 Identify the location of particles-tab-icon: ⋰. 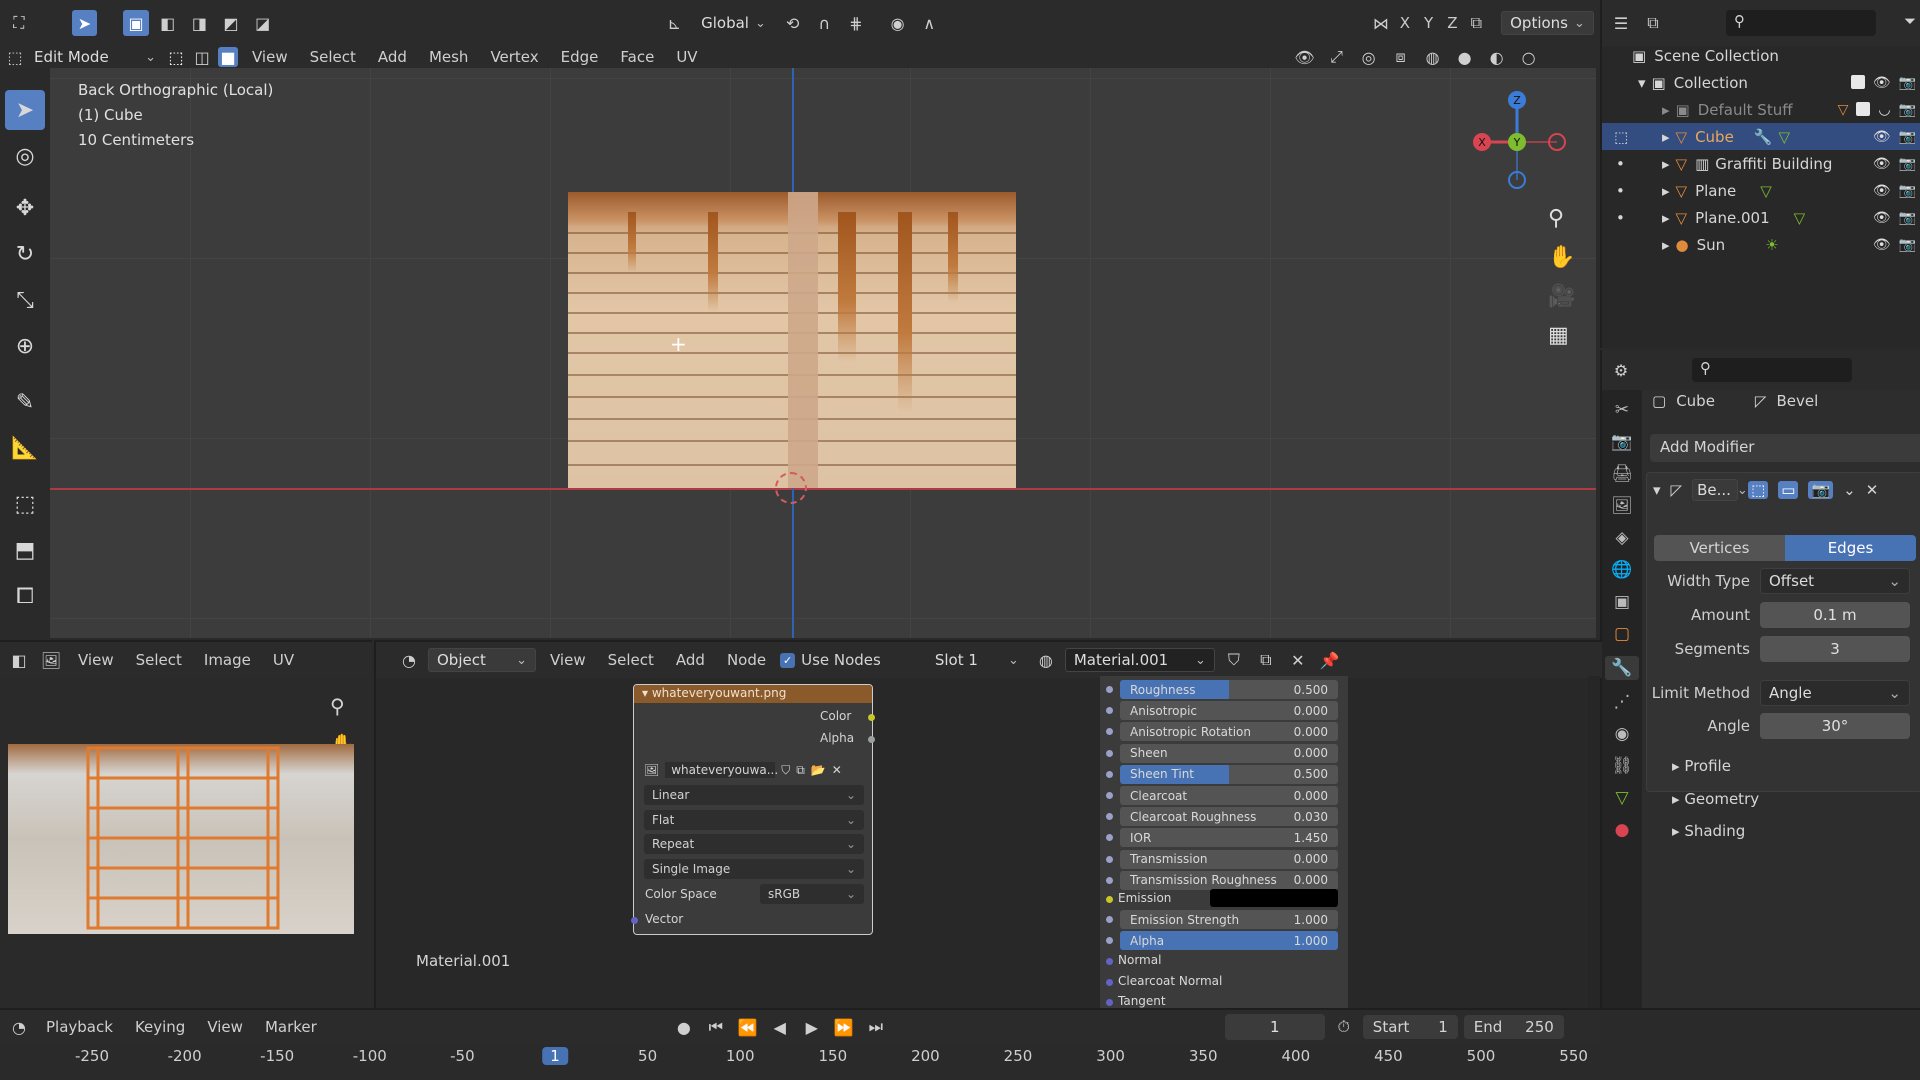
(1622, 702).